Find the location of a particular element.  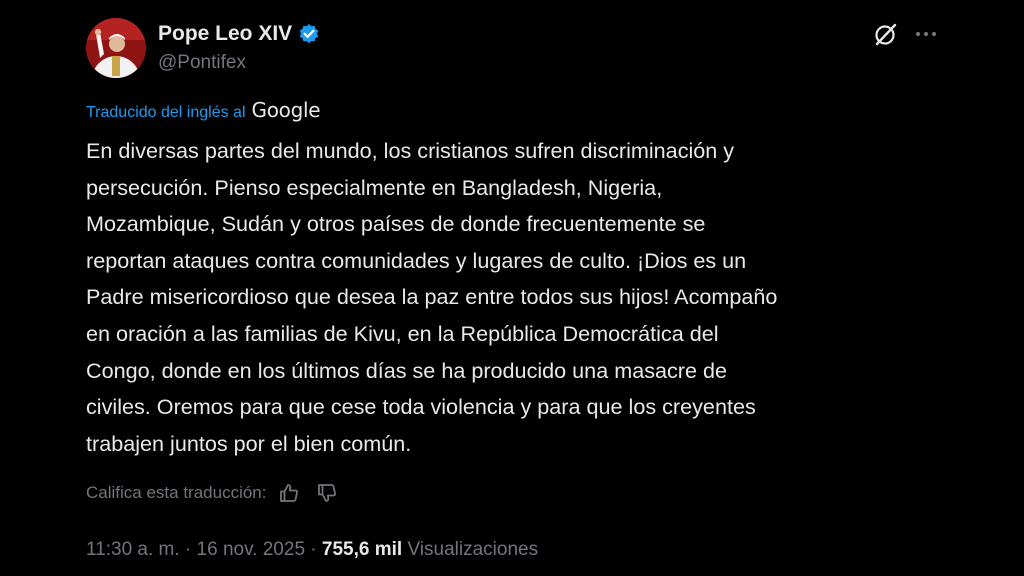

tweet-timestamp: 11:30 a. m. · 16 nov. 2025 is located at coordinates (195, 549).